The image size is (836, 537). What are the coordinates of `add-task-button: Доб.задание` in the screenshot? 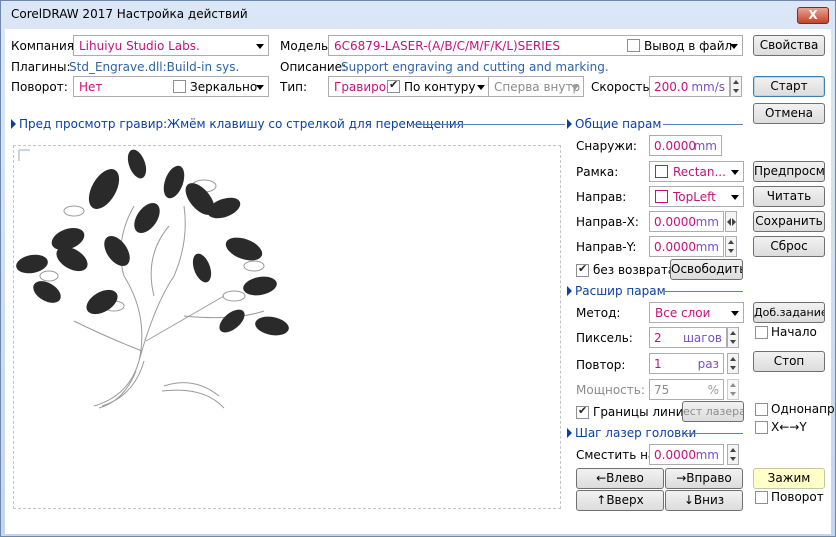 It's located at (789, 312).